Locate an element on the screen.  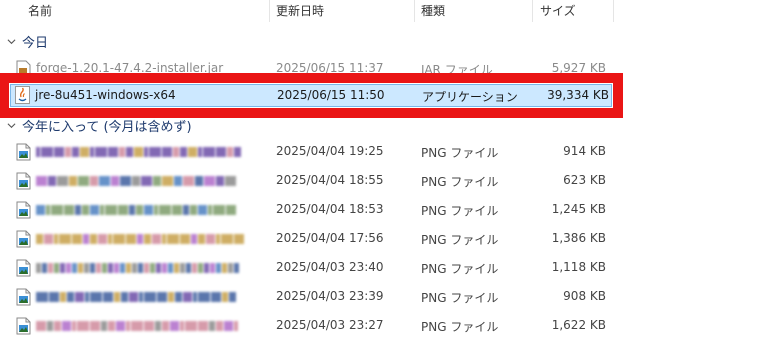
file-date: 2025/04/04 18:53 is located at coordinates (330, 209).